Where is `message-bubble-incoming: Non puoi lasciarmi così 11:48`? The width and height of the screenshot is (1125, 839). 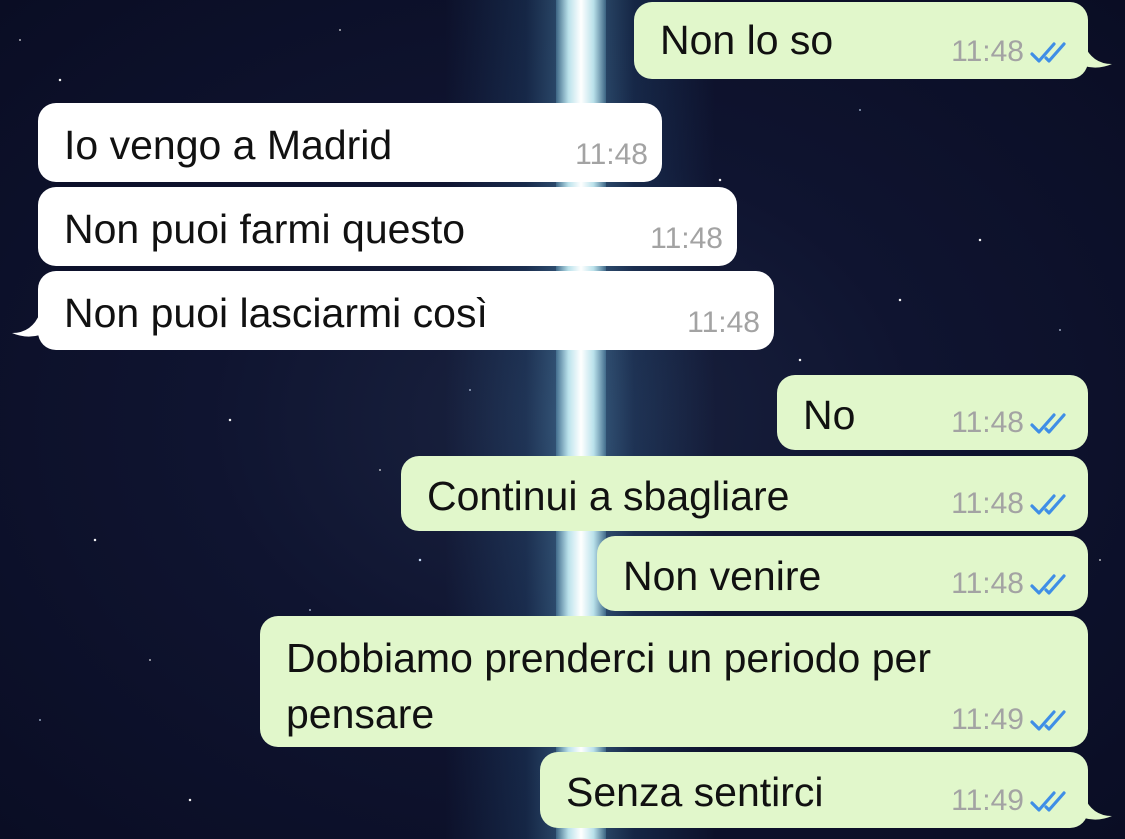 message-bubble-incoming: Non puoi lasciarmi così 11:48 is located at coordinates (406, 310).